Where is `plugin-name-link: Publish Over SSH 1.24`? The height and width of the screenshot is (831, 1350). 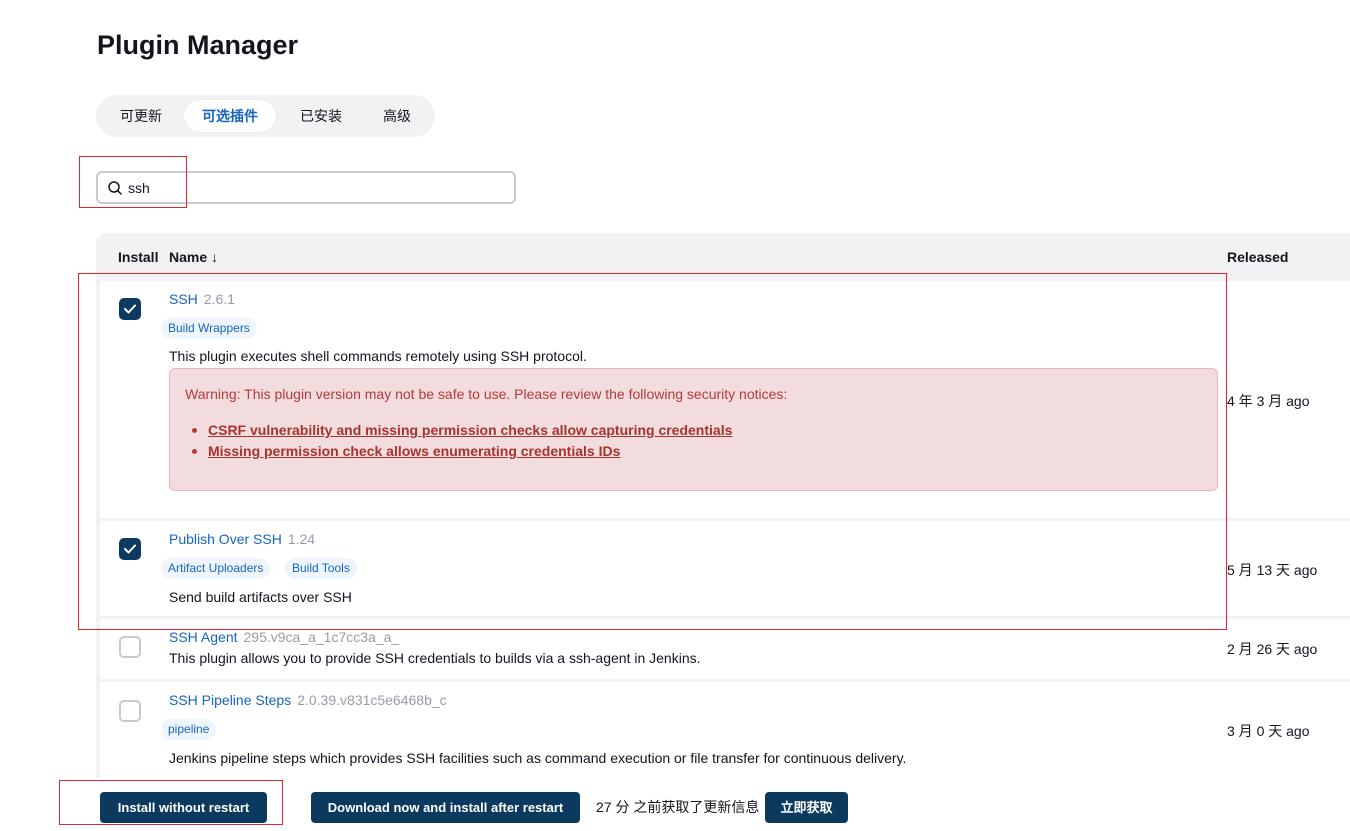
plugin-name-link: Publish Over SSH 1.24 is located at coordinates (242, 539).